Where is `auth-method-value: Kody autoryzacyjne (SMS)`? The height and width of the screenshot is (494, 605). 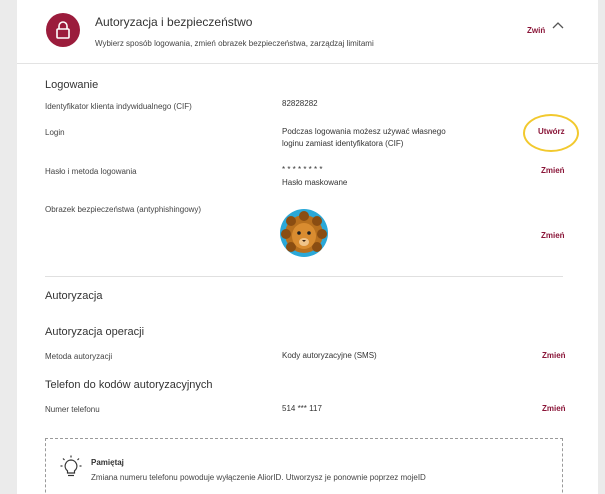
auth-method-value: Kody autoryzacyjne (SMS) is located at coordinates (329, 355).